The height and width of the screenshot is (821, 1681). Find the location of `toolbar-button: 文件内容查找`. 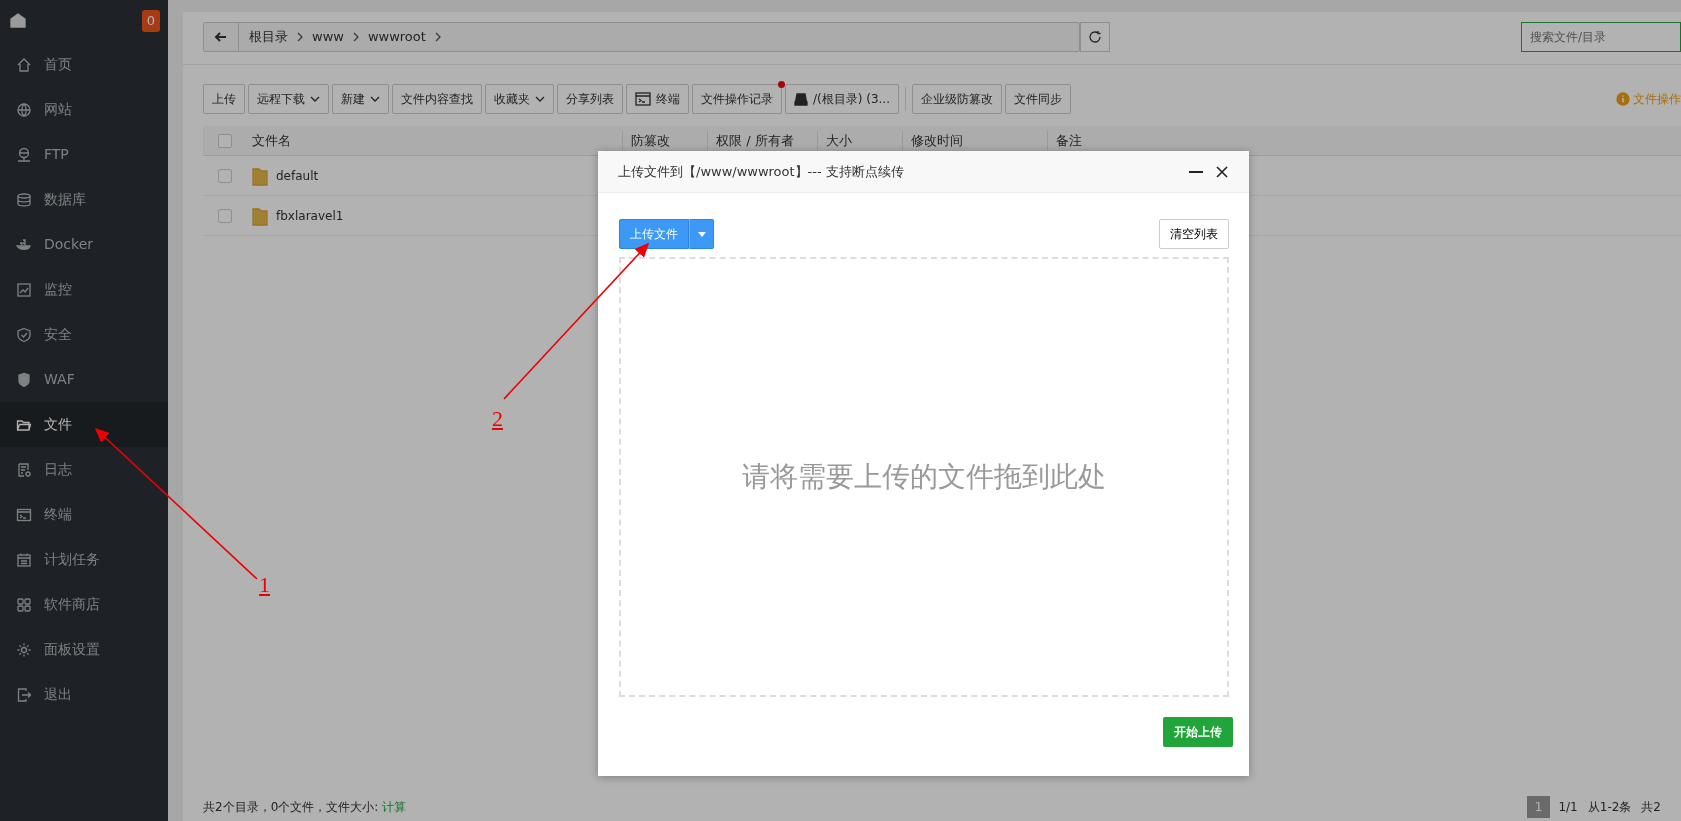

toolbar-button: 文件内容查找 is located at coordinates (437, 99).